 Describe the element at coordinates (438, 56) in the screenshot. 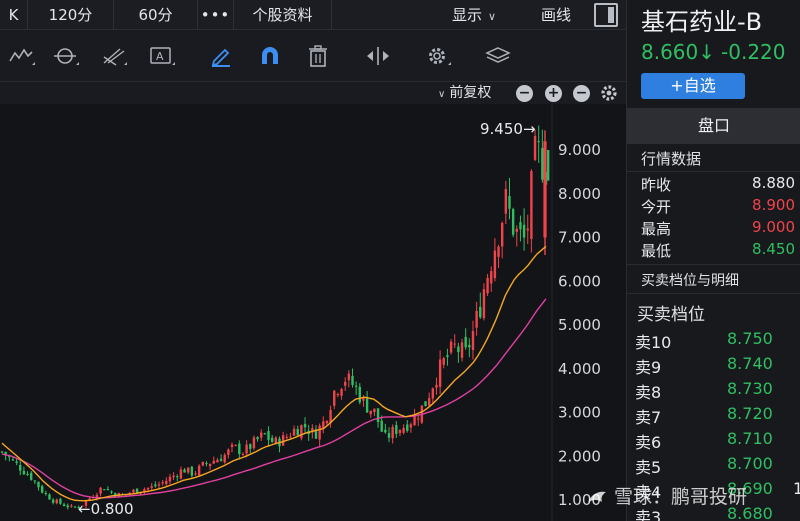

I see `settings-icon` at that location.